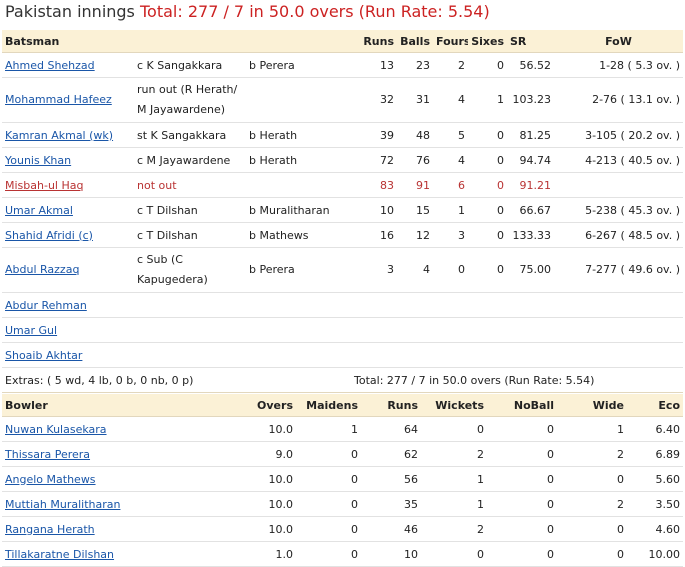 The height and width of the screenshot is (567, 685). What do you see at coordinates (342, 504) in the screenshot?
I see `bowling-row: Muttiah Muralitharan 10.0 0 35 1 0 2 3.50` at bounding box center [342, 504].